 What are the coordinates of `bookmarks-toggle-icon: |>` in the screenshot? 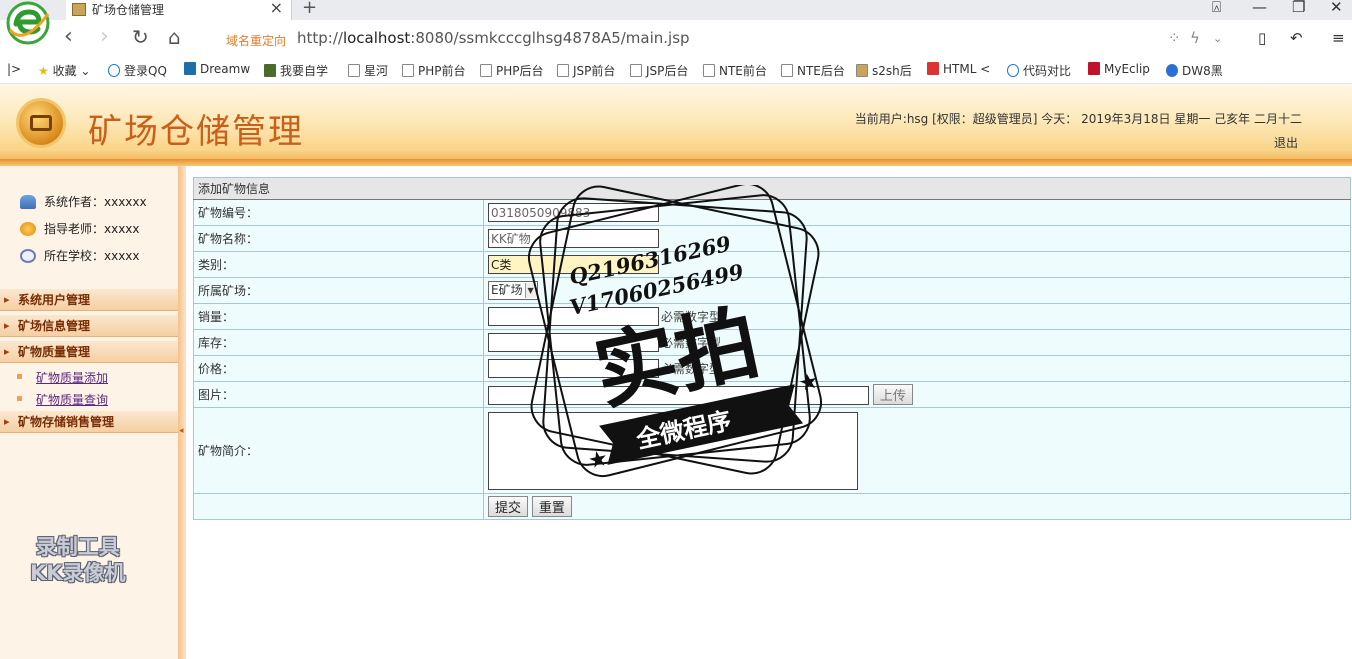 It's located at (14, 69).